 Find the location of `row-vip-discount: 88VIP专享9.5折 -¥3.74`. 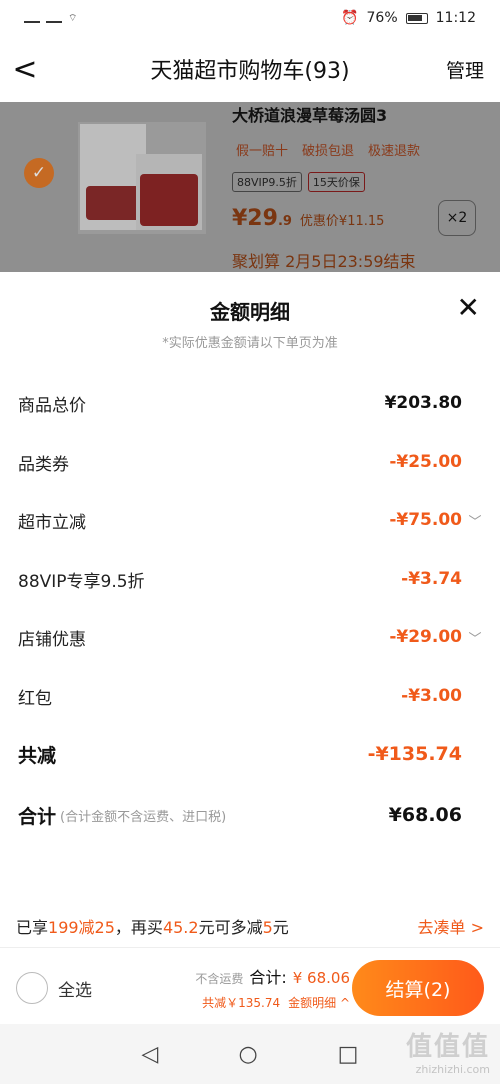

row-vip-discount: 88VIP专享9.5折 -¥3.74 is located at coordinates (240, 580).